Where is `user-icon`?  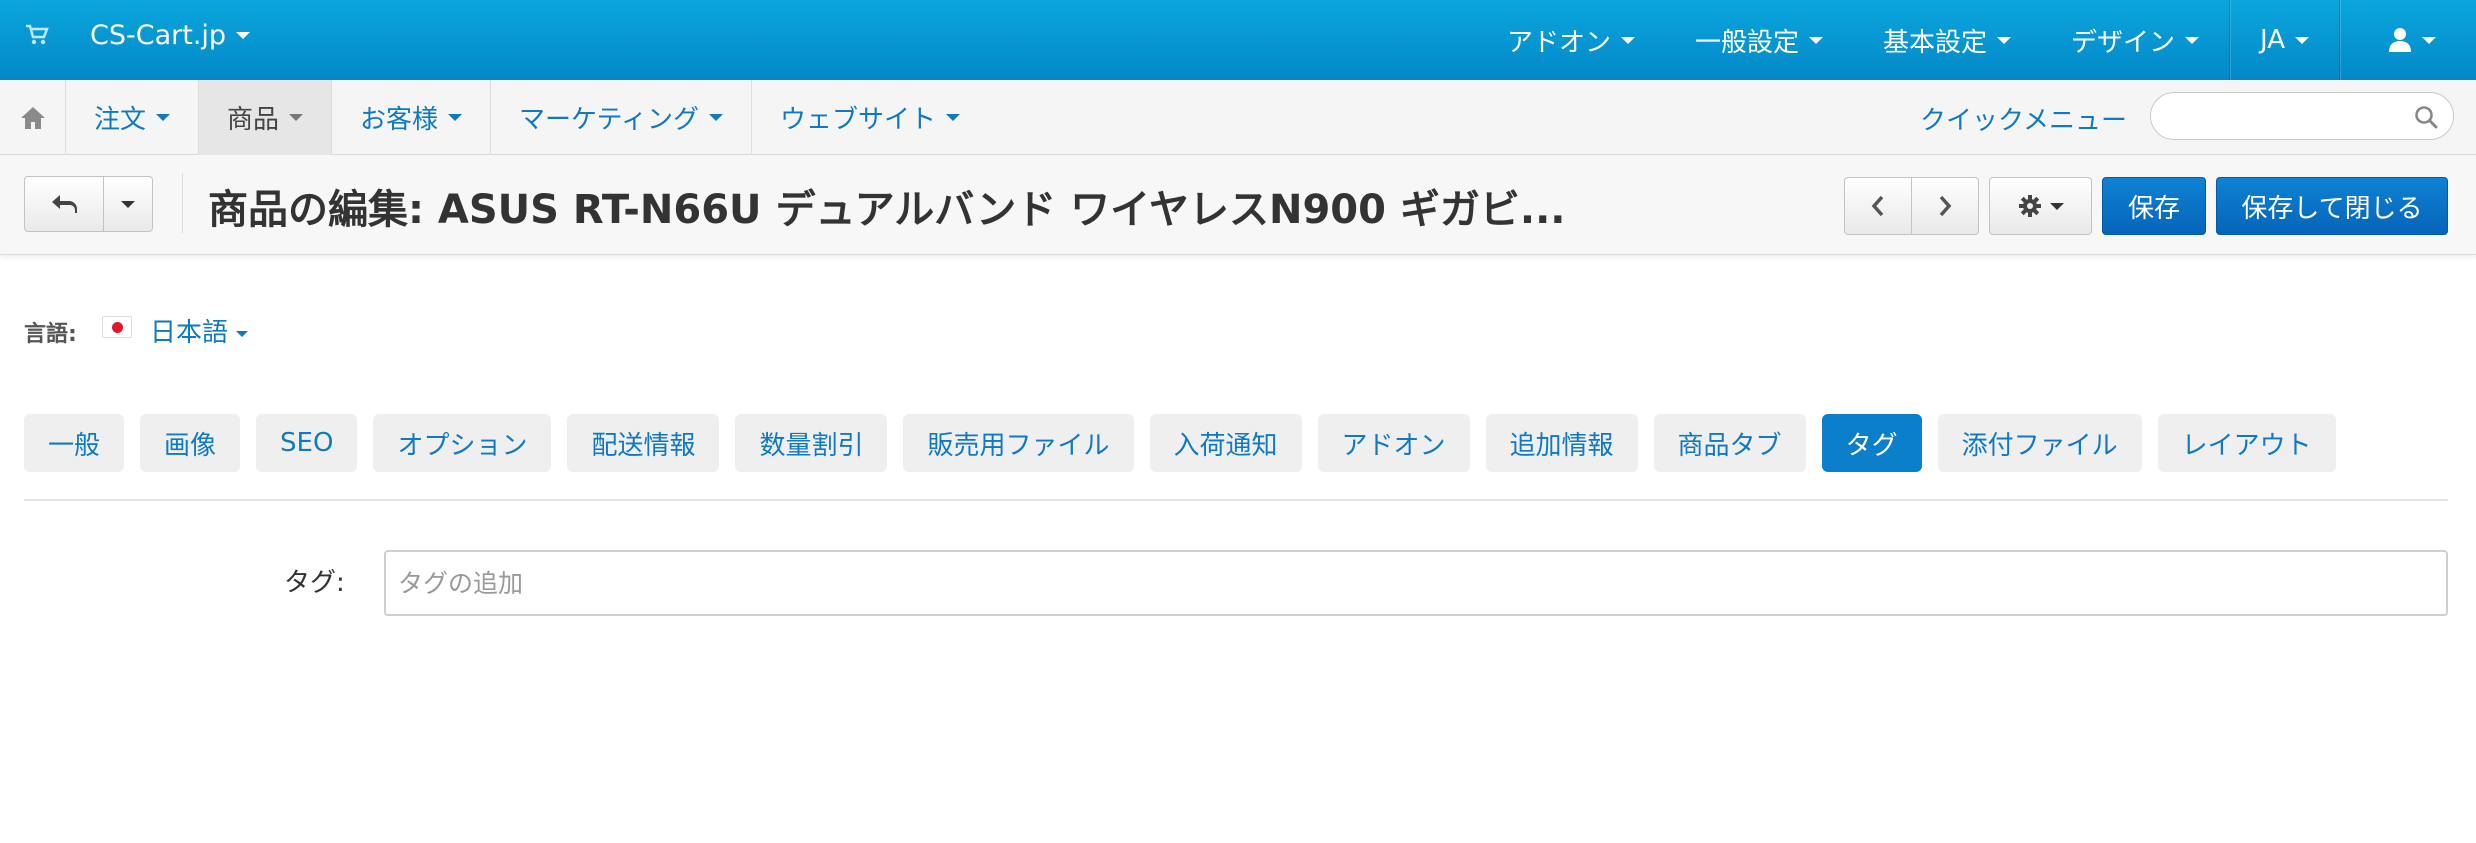 user-icon is located at coordinates (2400, 40).